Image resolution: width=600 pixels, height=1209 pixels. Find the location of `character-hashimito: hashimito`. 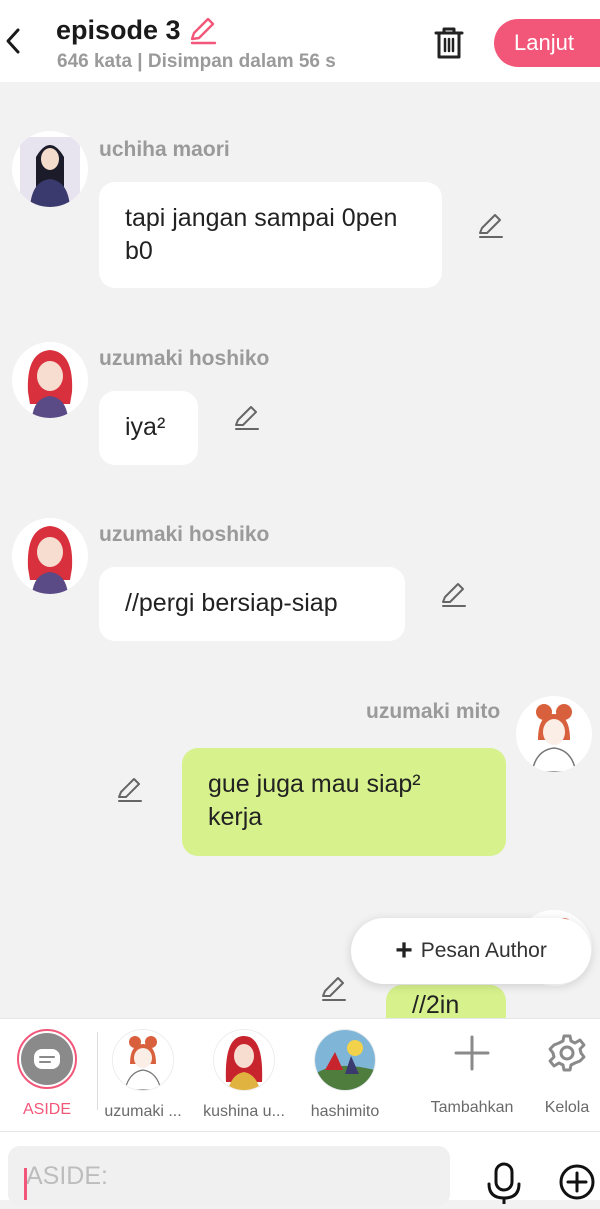

character-hashimito: hashimito is located at coordinates (345, 1075).